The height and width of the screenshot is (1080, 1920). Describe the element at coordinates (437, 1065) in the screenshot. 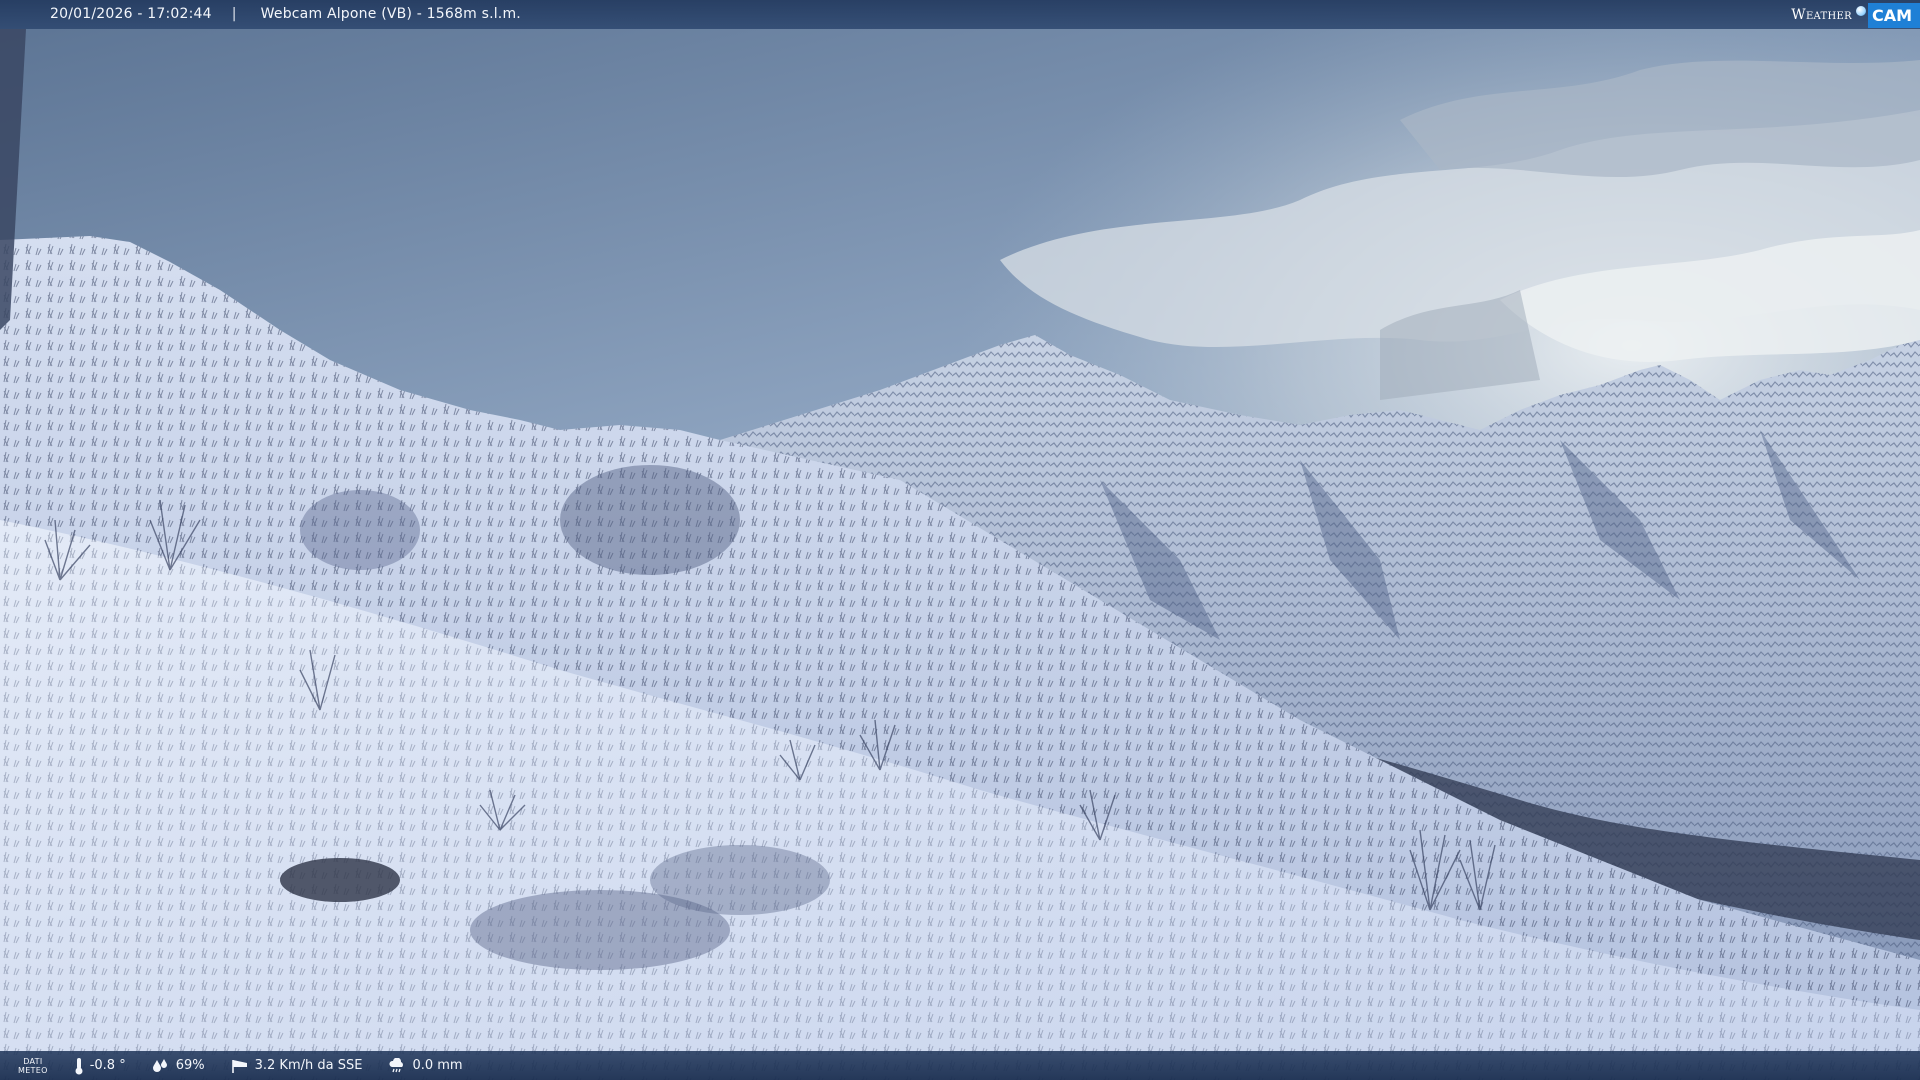

I see `rain-value: 0.0 mm` at that location.